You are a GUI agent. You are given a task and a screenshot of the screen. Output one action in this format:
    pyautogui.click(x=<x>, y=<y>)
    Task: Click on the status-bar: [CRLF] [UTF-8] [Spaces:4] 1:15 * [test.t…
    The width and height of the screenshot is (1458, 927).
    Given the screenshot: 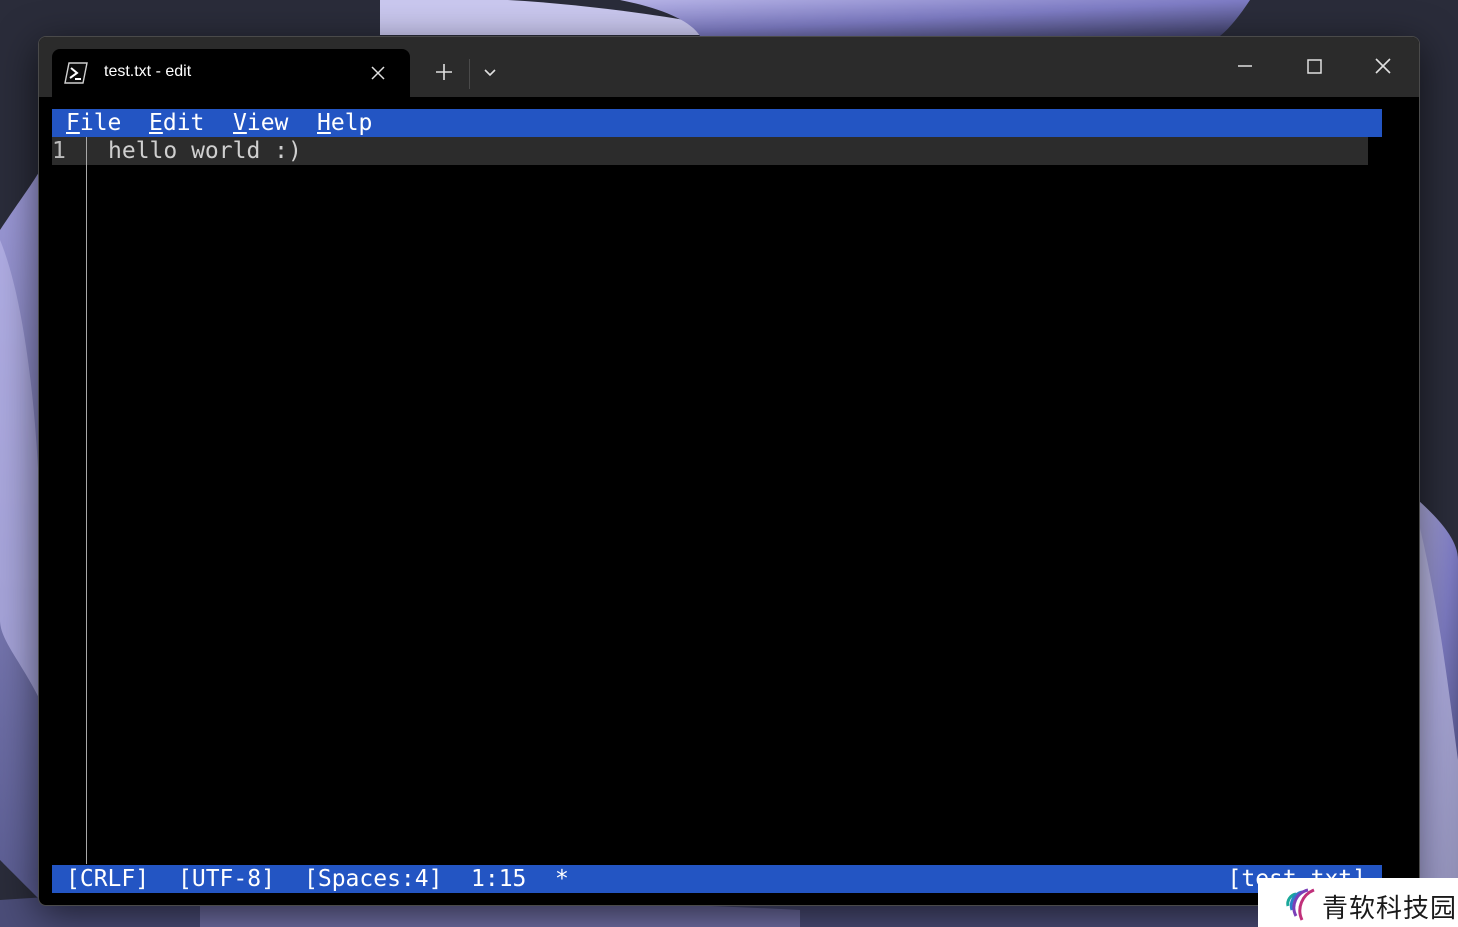 What is the action you would take?
    pyautogui.click(x=717, y=879)
    